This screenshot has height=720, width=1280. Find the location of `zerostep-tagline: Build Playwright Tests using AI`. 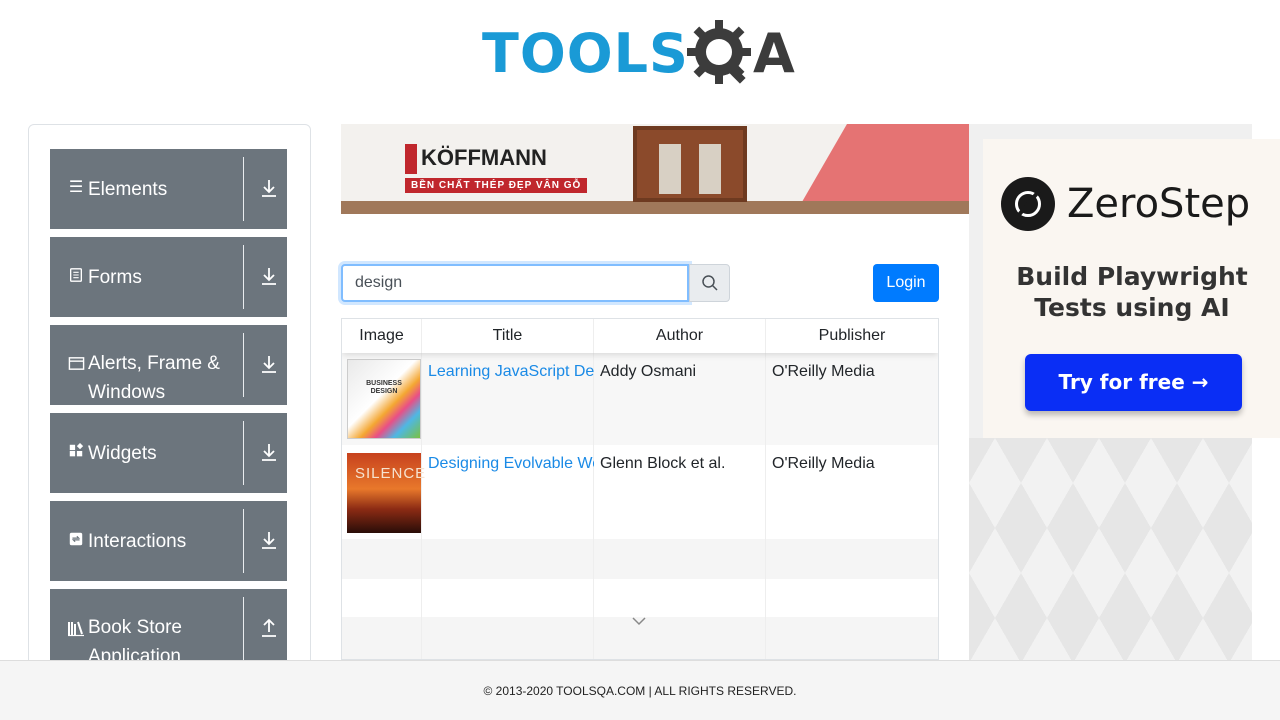

zerostep-tagline: Build Playwright Tests using AI is located at coordinates (1132, 292).